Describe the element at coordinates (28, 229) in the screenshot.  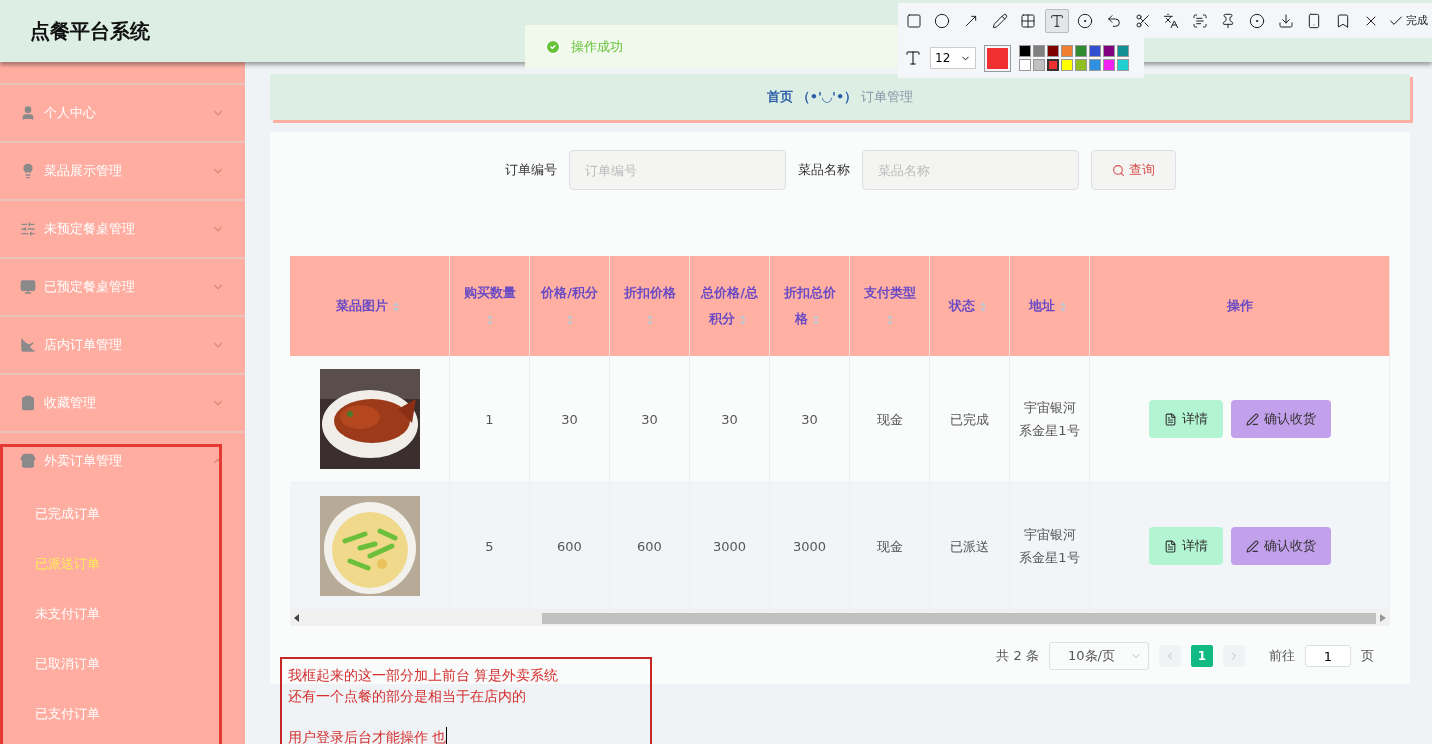
I see `sliders-icon` at that location.